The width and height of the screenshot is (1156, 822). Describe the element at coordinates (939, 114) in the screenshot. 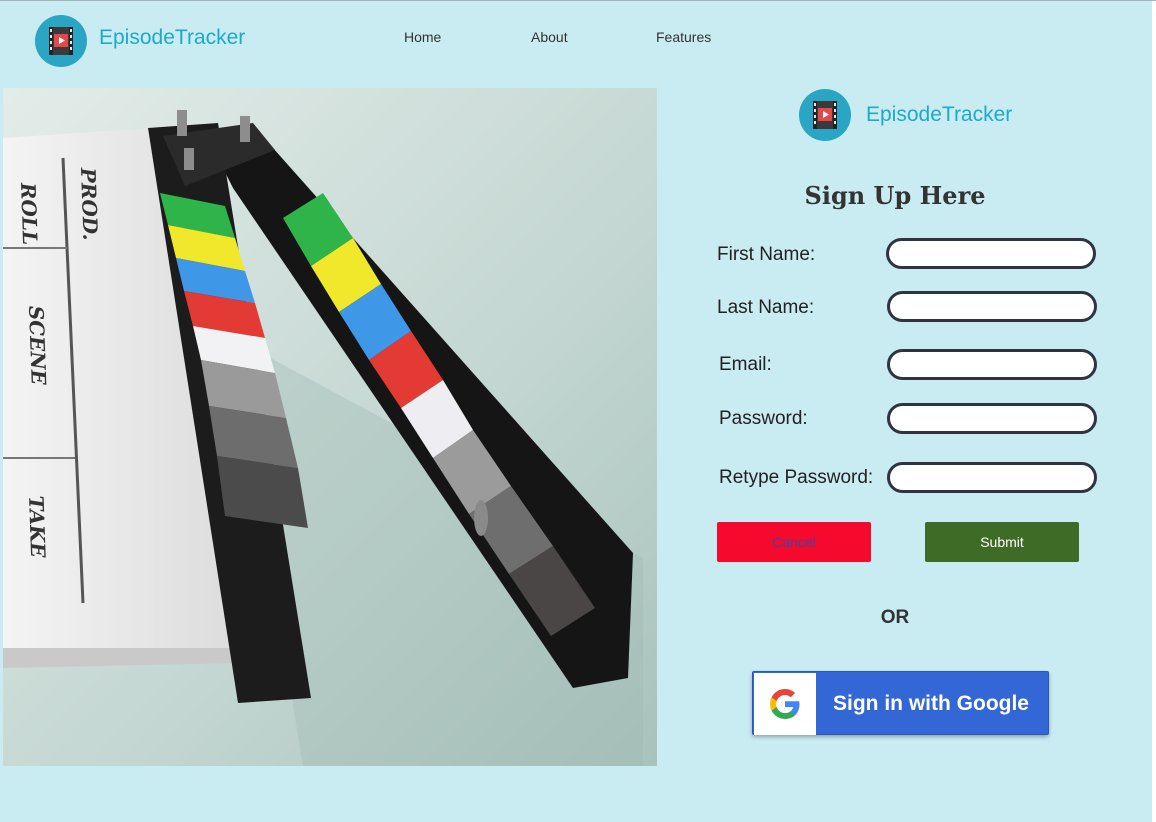

I see `form-brand-name: EpisodeTracker` at that location.